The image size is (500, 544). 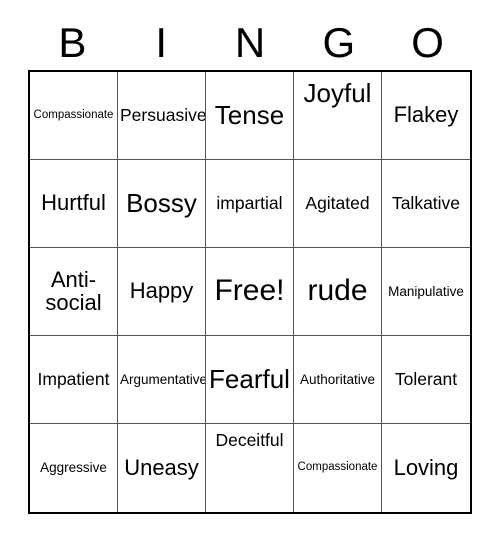 I want to click on bingo-cell-label: rude, so click(x=337, y=291).